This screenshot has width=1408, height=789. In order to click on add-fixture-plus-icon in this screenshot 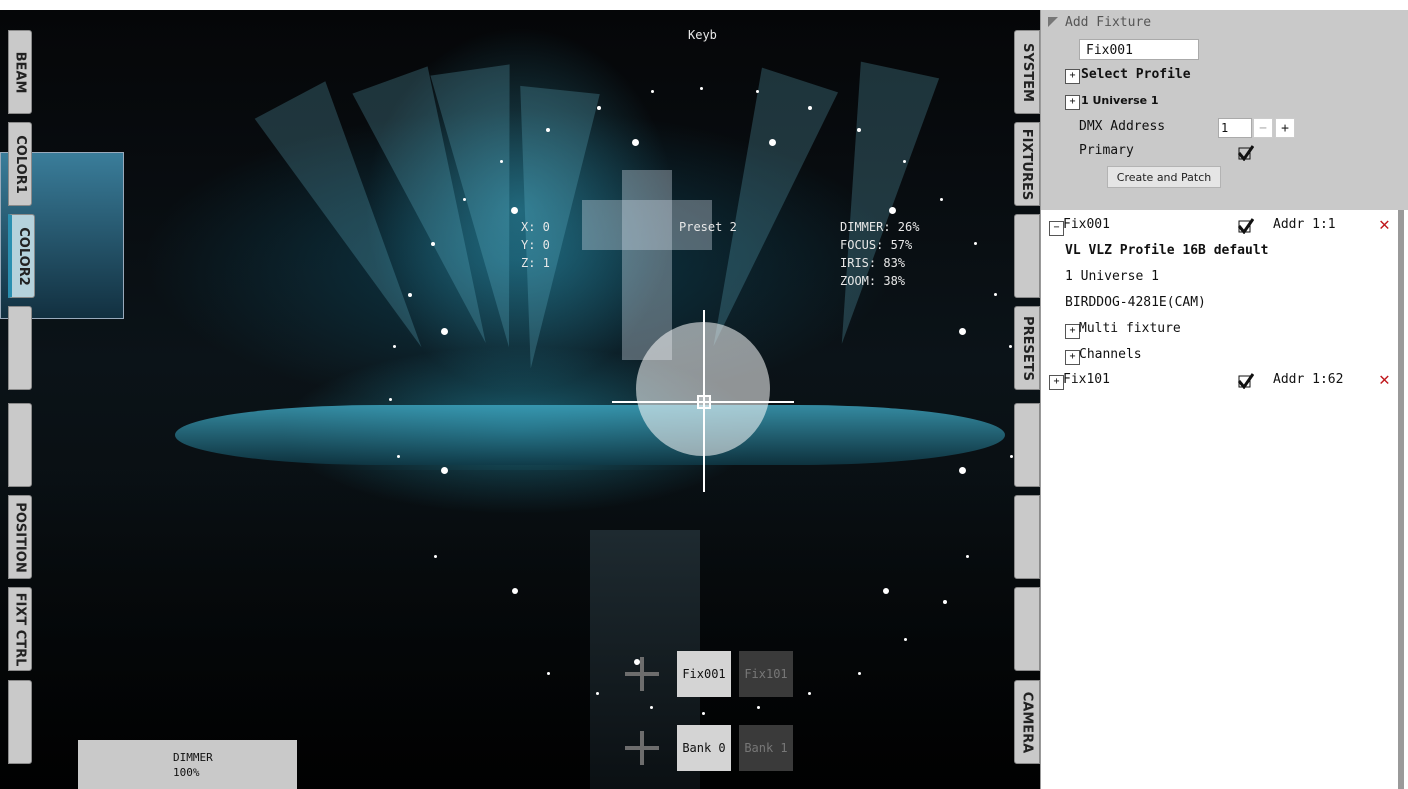, I will do `click(642, 674)`.